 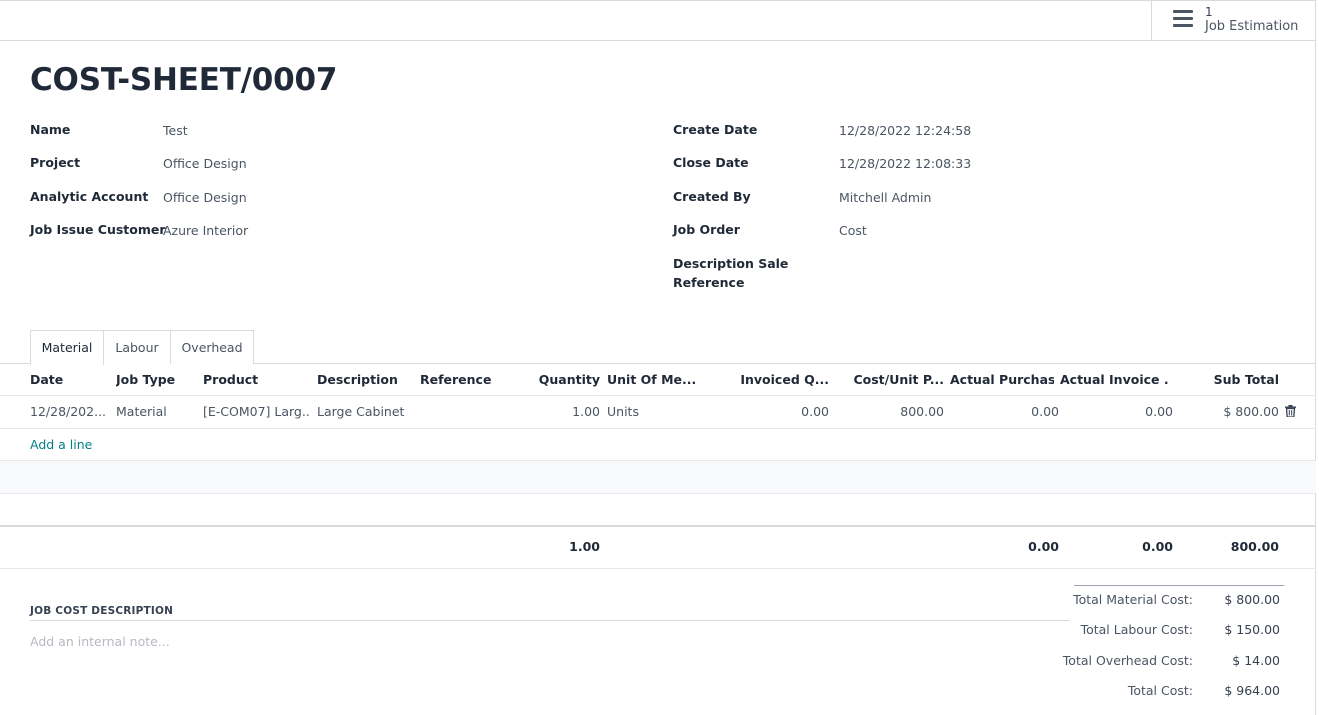 What do you see at coordinates (366, 411) in the screenshot?
I see `cell-description: Large Cabinet` at bounding box center [366, 411].